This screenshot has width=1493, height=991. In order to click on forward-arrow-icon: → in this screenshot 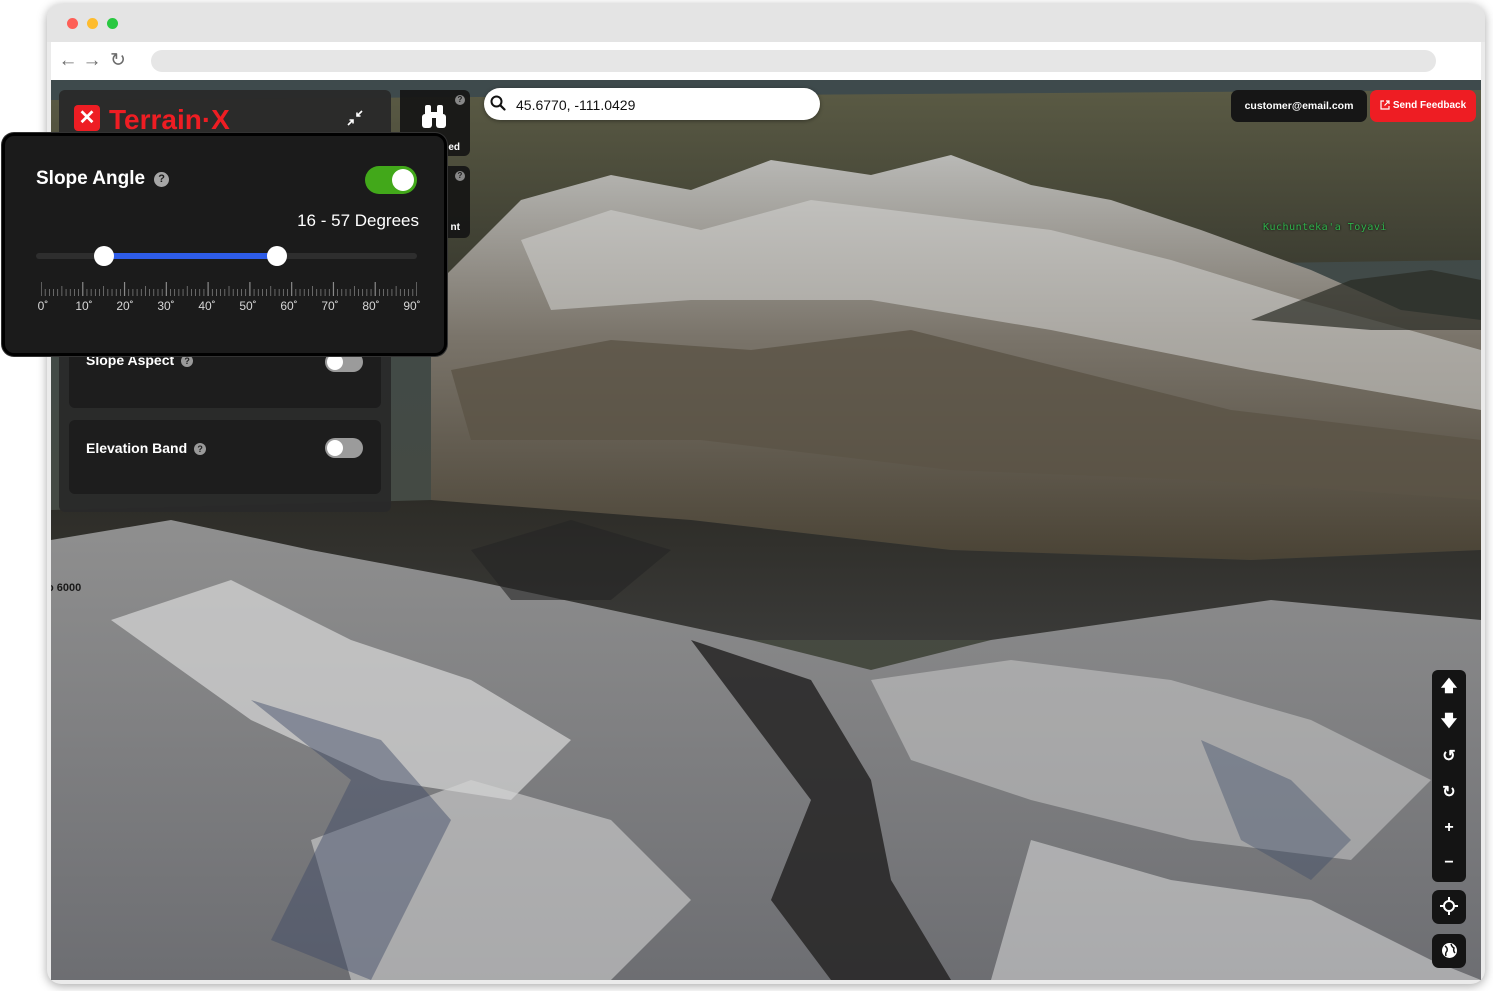, I will do `click(92, 61)`.